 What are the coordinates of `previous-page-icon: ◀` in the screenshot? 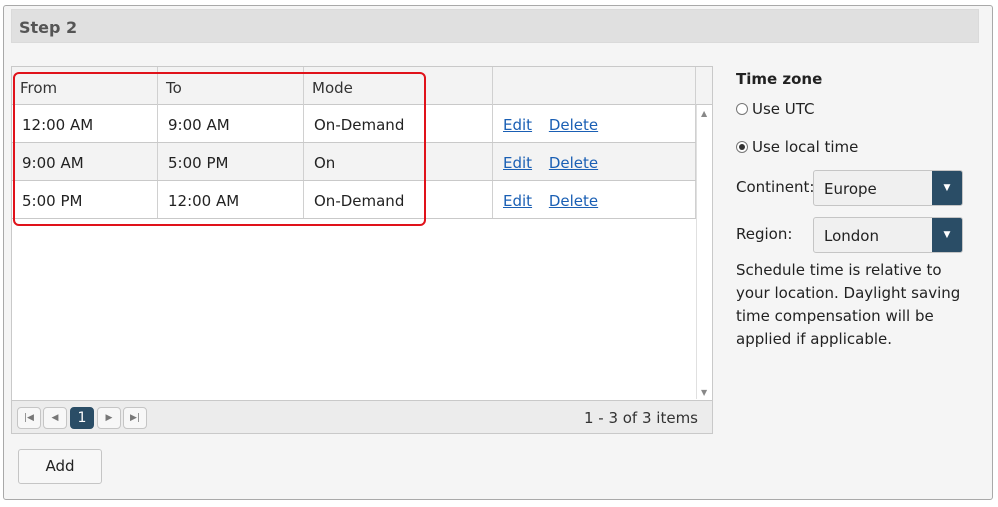 It's located at (55, 418).